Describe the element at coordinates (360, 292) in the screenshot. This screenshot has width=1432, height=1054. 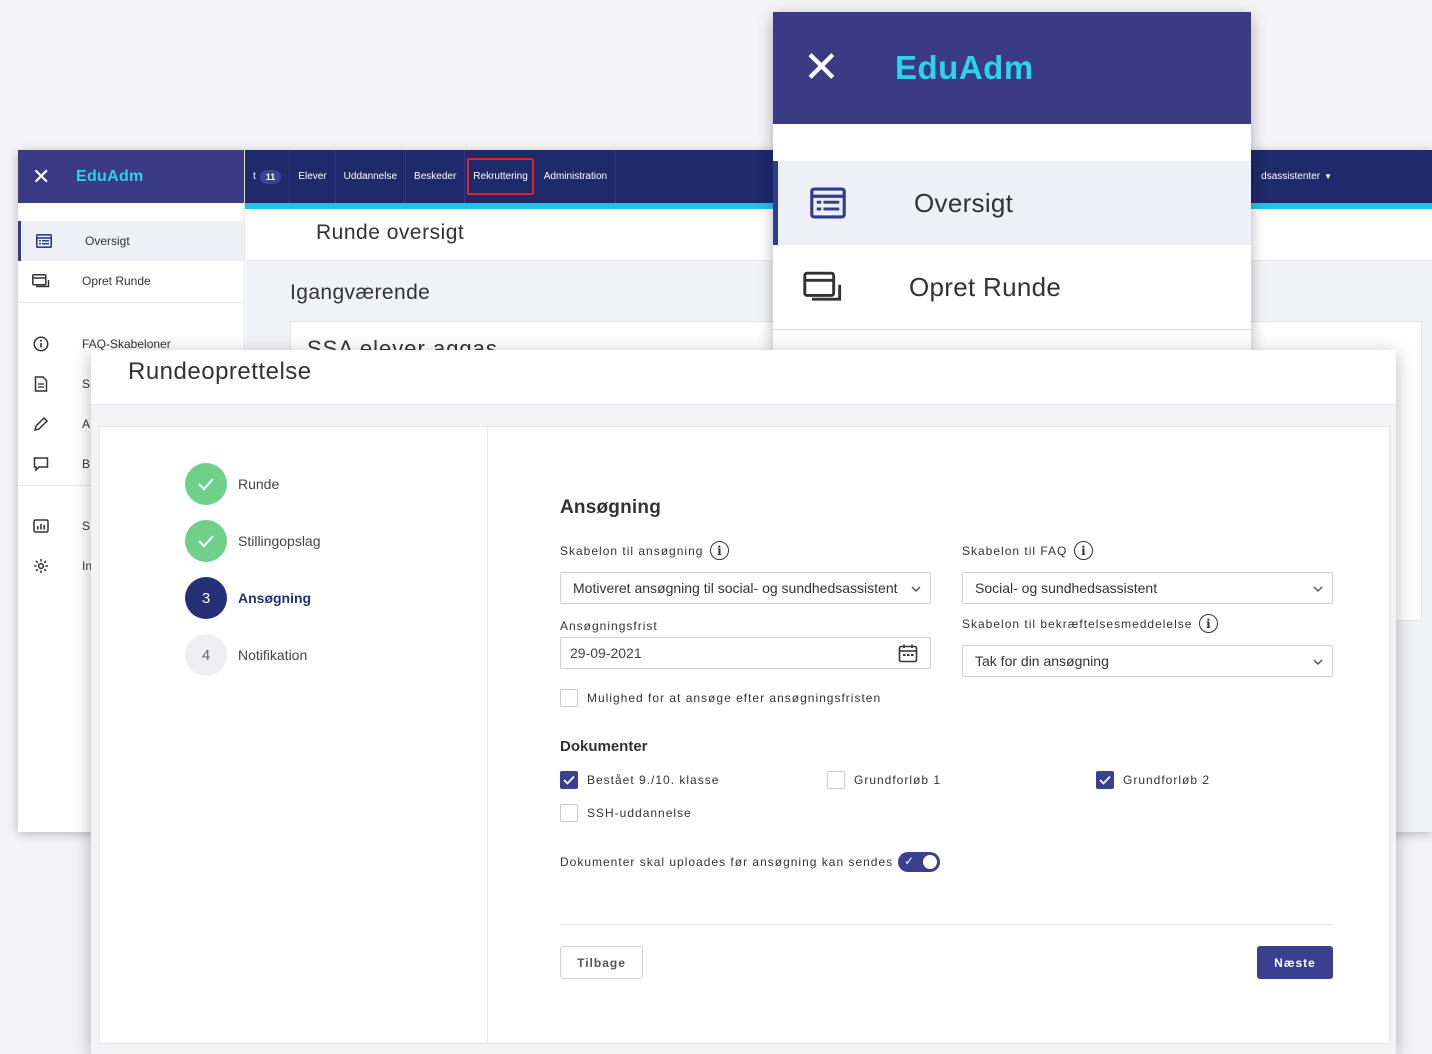
I see `section-subtitle: Igangværende` at that location.